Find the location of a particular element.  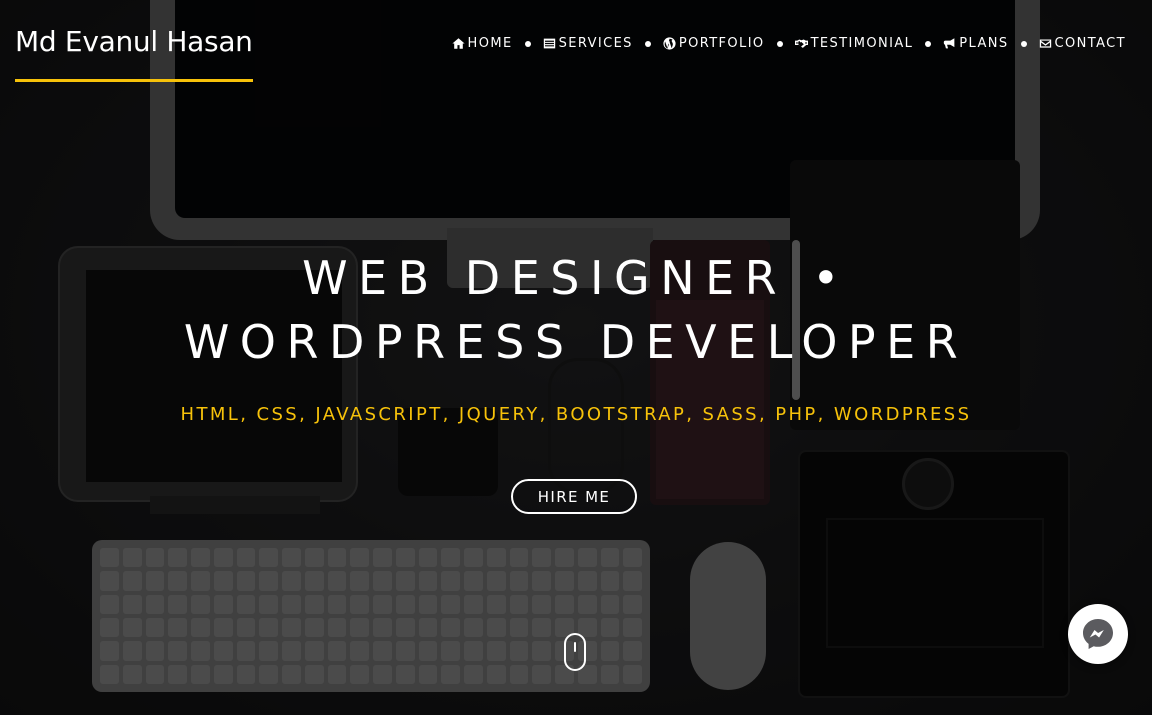

hero-title-line-1: WEB DESIGNER • is located at coordinates (576, 278).